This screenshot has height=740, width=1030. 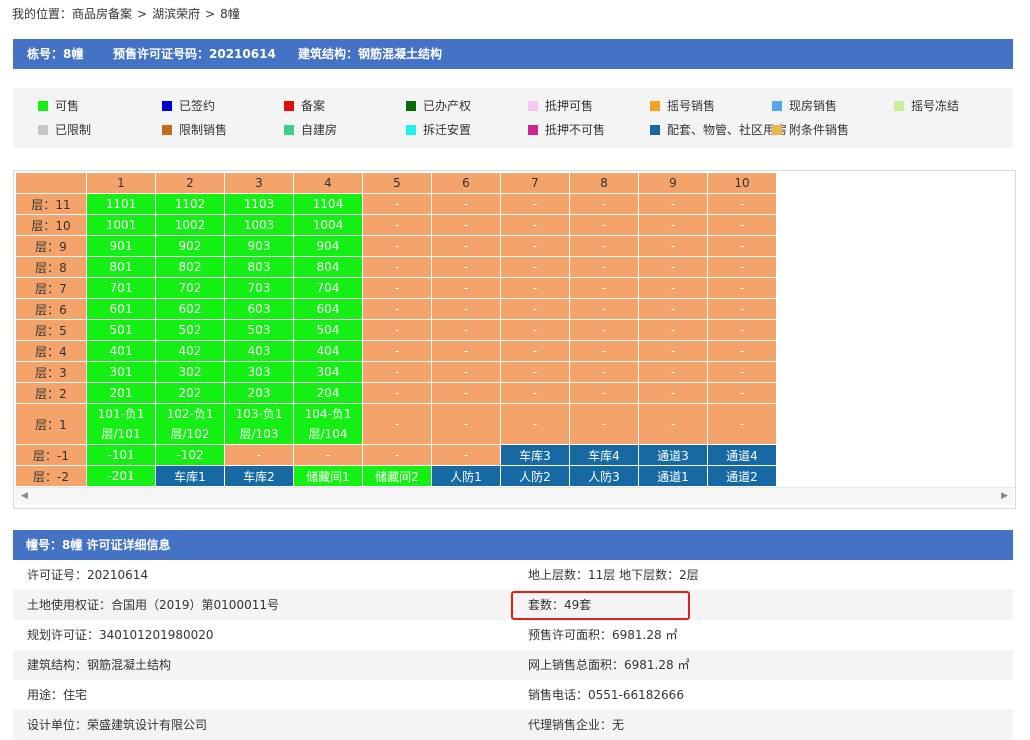 What do you see at coordinates (190, 309) in the screenshot?
I see `unit-cell: 602` at bounding box center [190, 309].